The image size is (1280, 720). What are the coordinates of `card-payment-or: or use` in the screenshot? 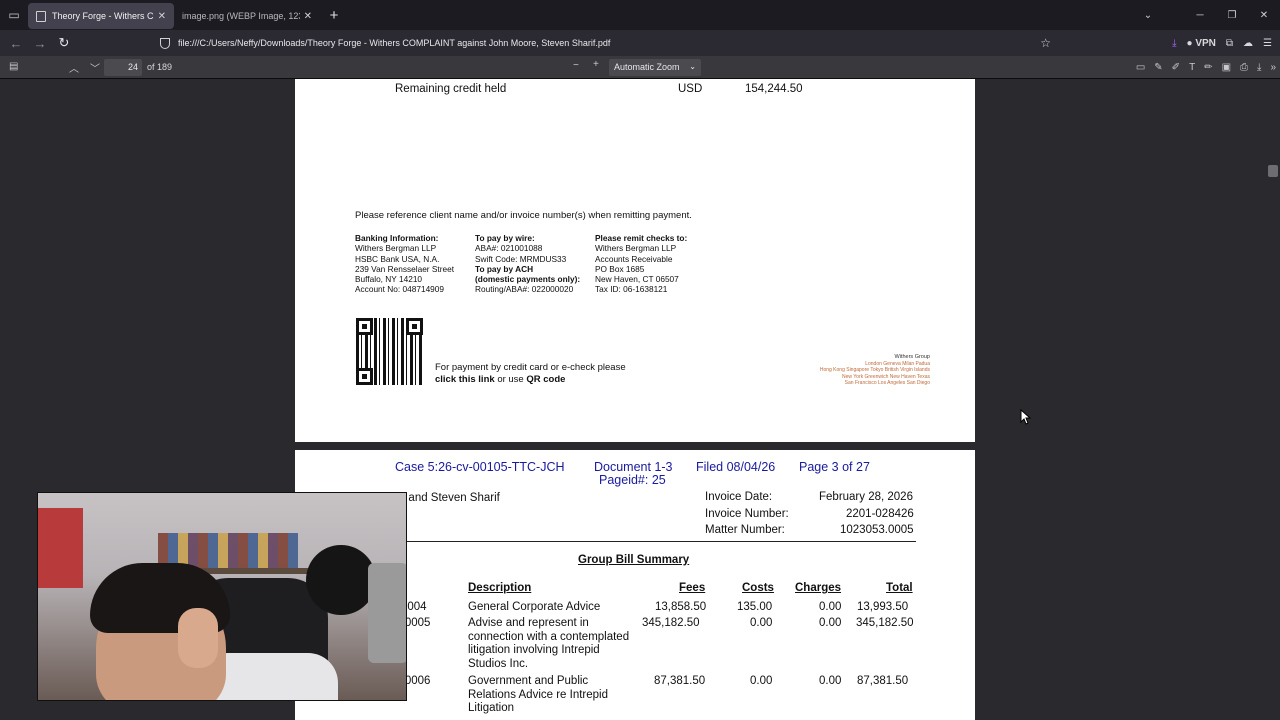 It's located at (510, 379).